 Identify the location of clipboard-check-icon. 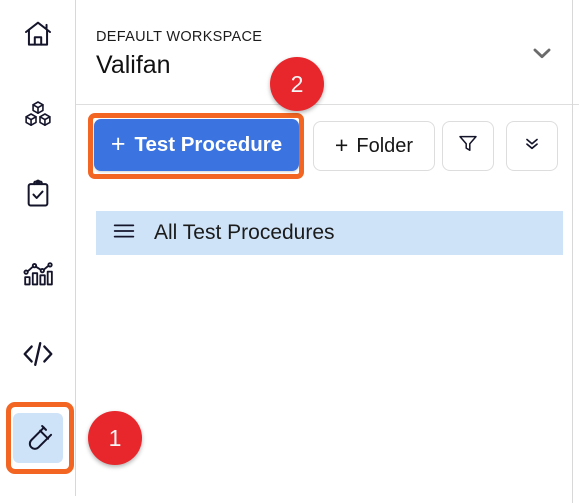
(38, 194).